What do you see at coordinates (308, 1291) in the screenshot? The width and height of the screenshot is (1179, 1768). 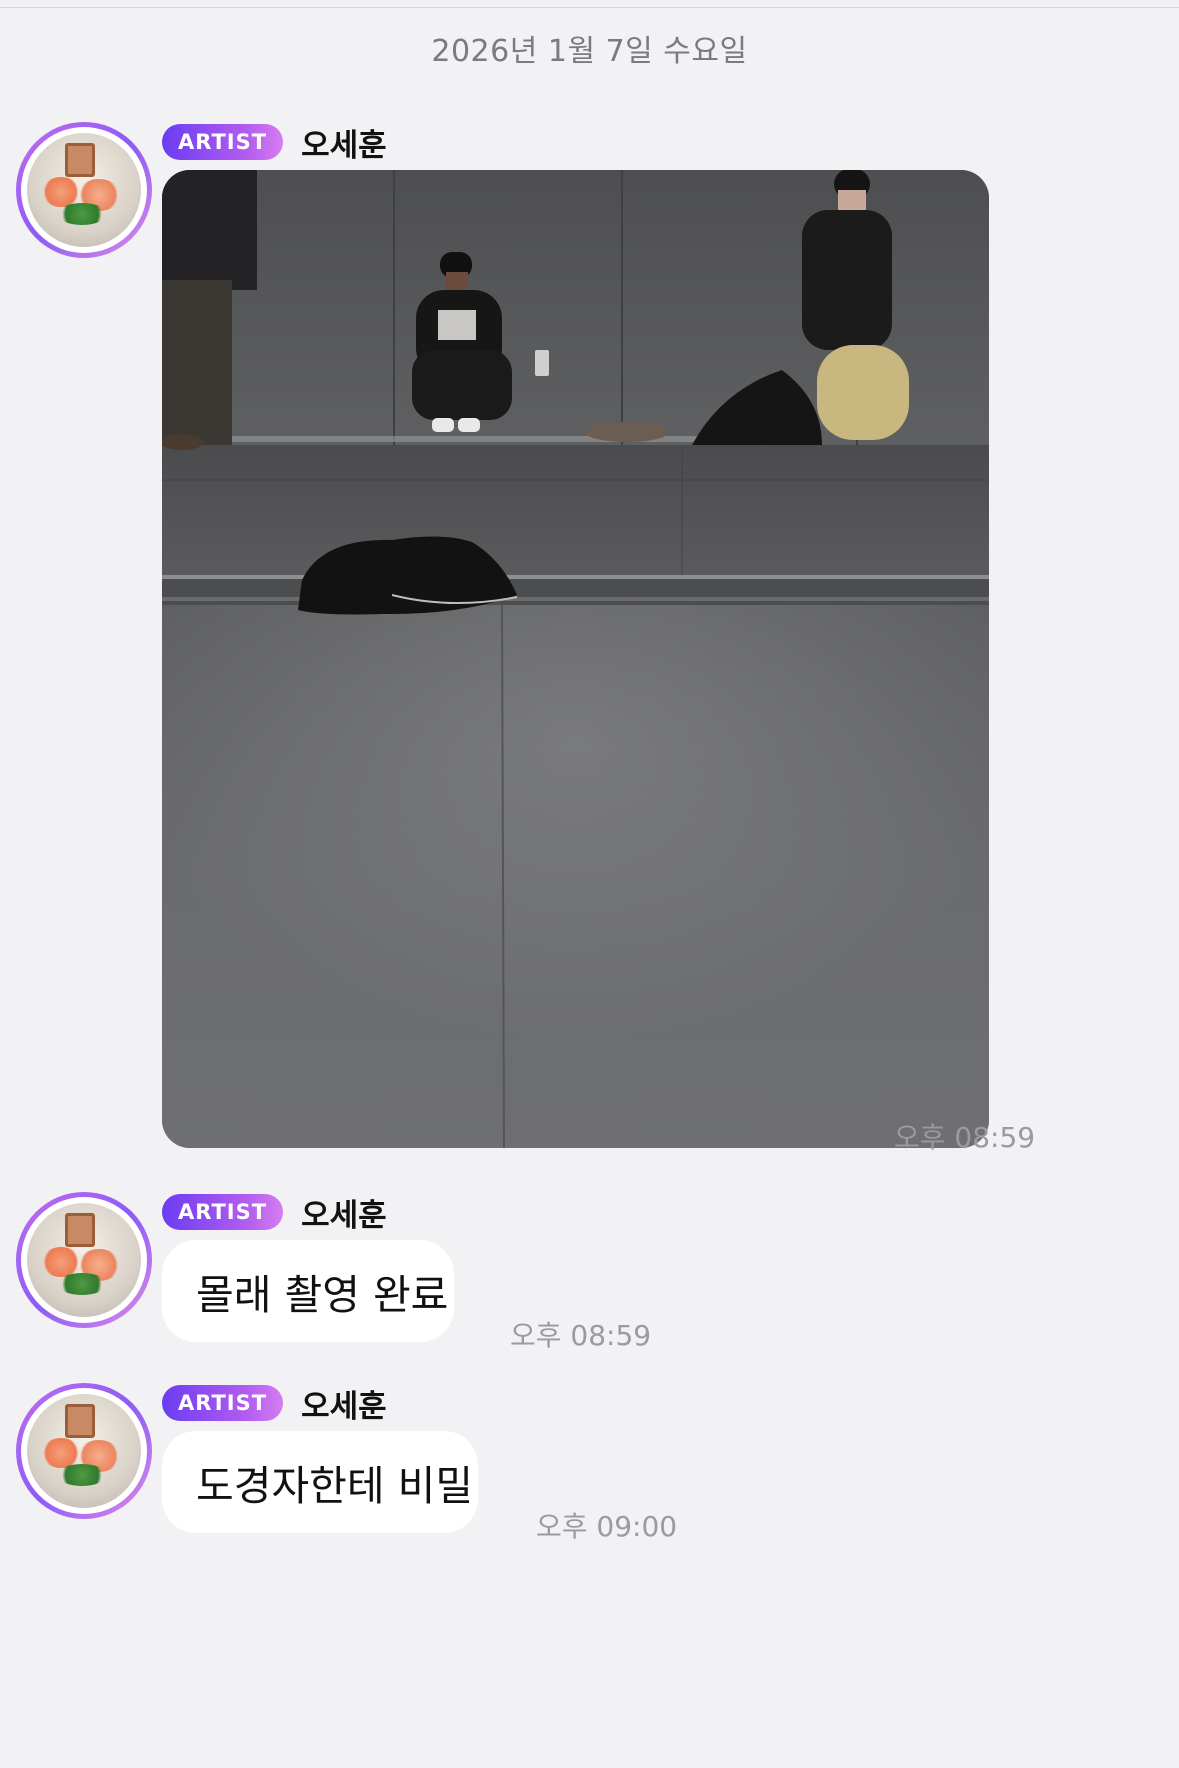 I see `text-message-bubble: 몰래 촬영 완료` at bounding box center [308, 1291].